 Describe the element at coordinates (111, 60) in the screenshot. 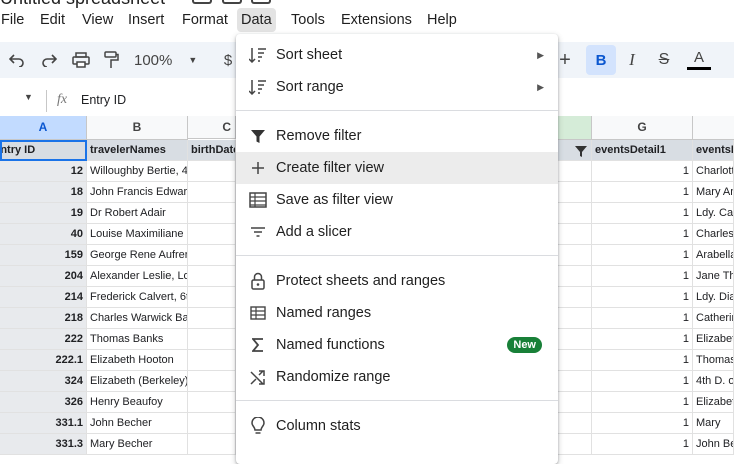

I see `paint-format-icon` at that location.